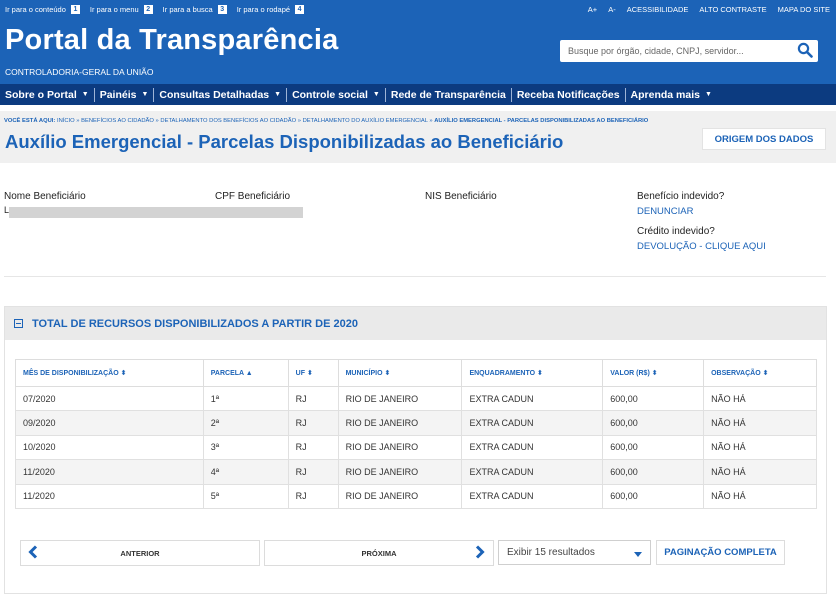  I want to click on nav-item-label: Painéis, so click(118, 94).